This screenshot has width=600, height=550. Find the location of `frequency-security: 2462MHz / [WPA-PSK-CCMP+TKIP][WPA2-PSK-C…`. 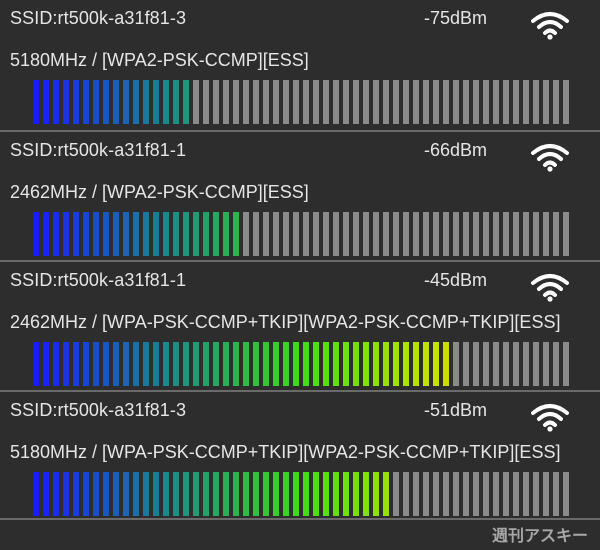

frequency-security: 2462MHz / [WPA-PSK-CCMP+TKIP][WPA2-PSK-C… is located at coordinates (285, 322).